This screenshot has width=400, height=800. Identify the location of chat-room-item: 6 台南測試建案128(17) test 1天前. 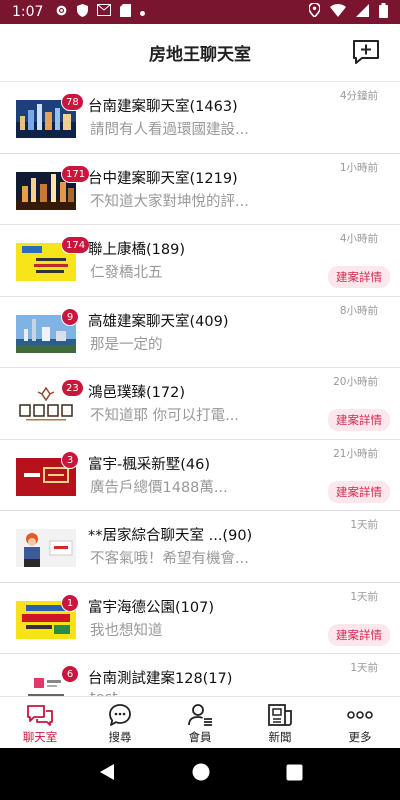
(200, 675).